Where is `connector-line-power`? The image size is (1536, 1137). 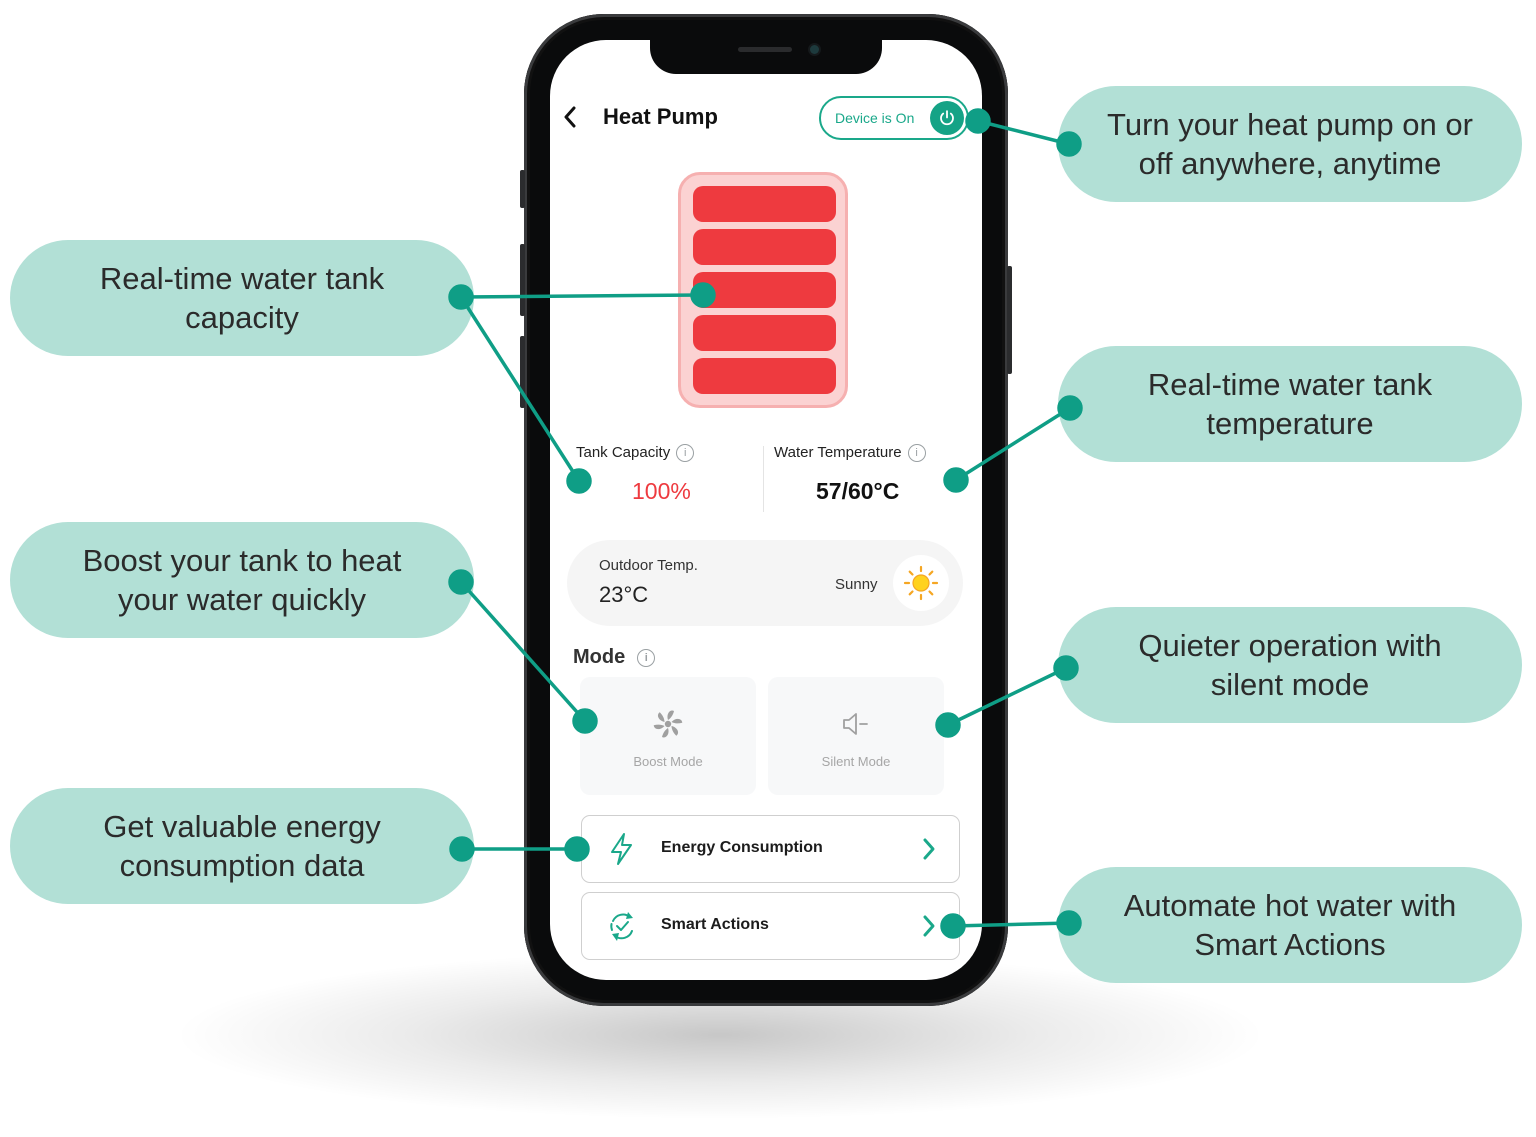
connector-line-power is located at coordinates (1023, 132).